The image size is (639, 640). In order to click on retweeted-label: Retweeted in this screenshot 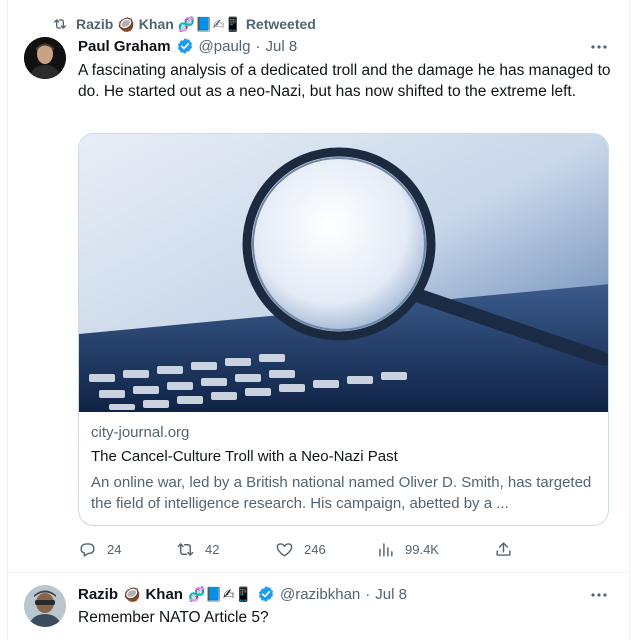, I will do `click(280, 24)`.